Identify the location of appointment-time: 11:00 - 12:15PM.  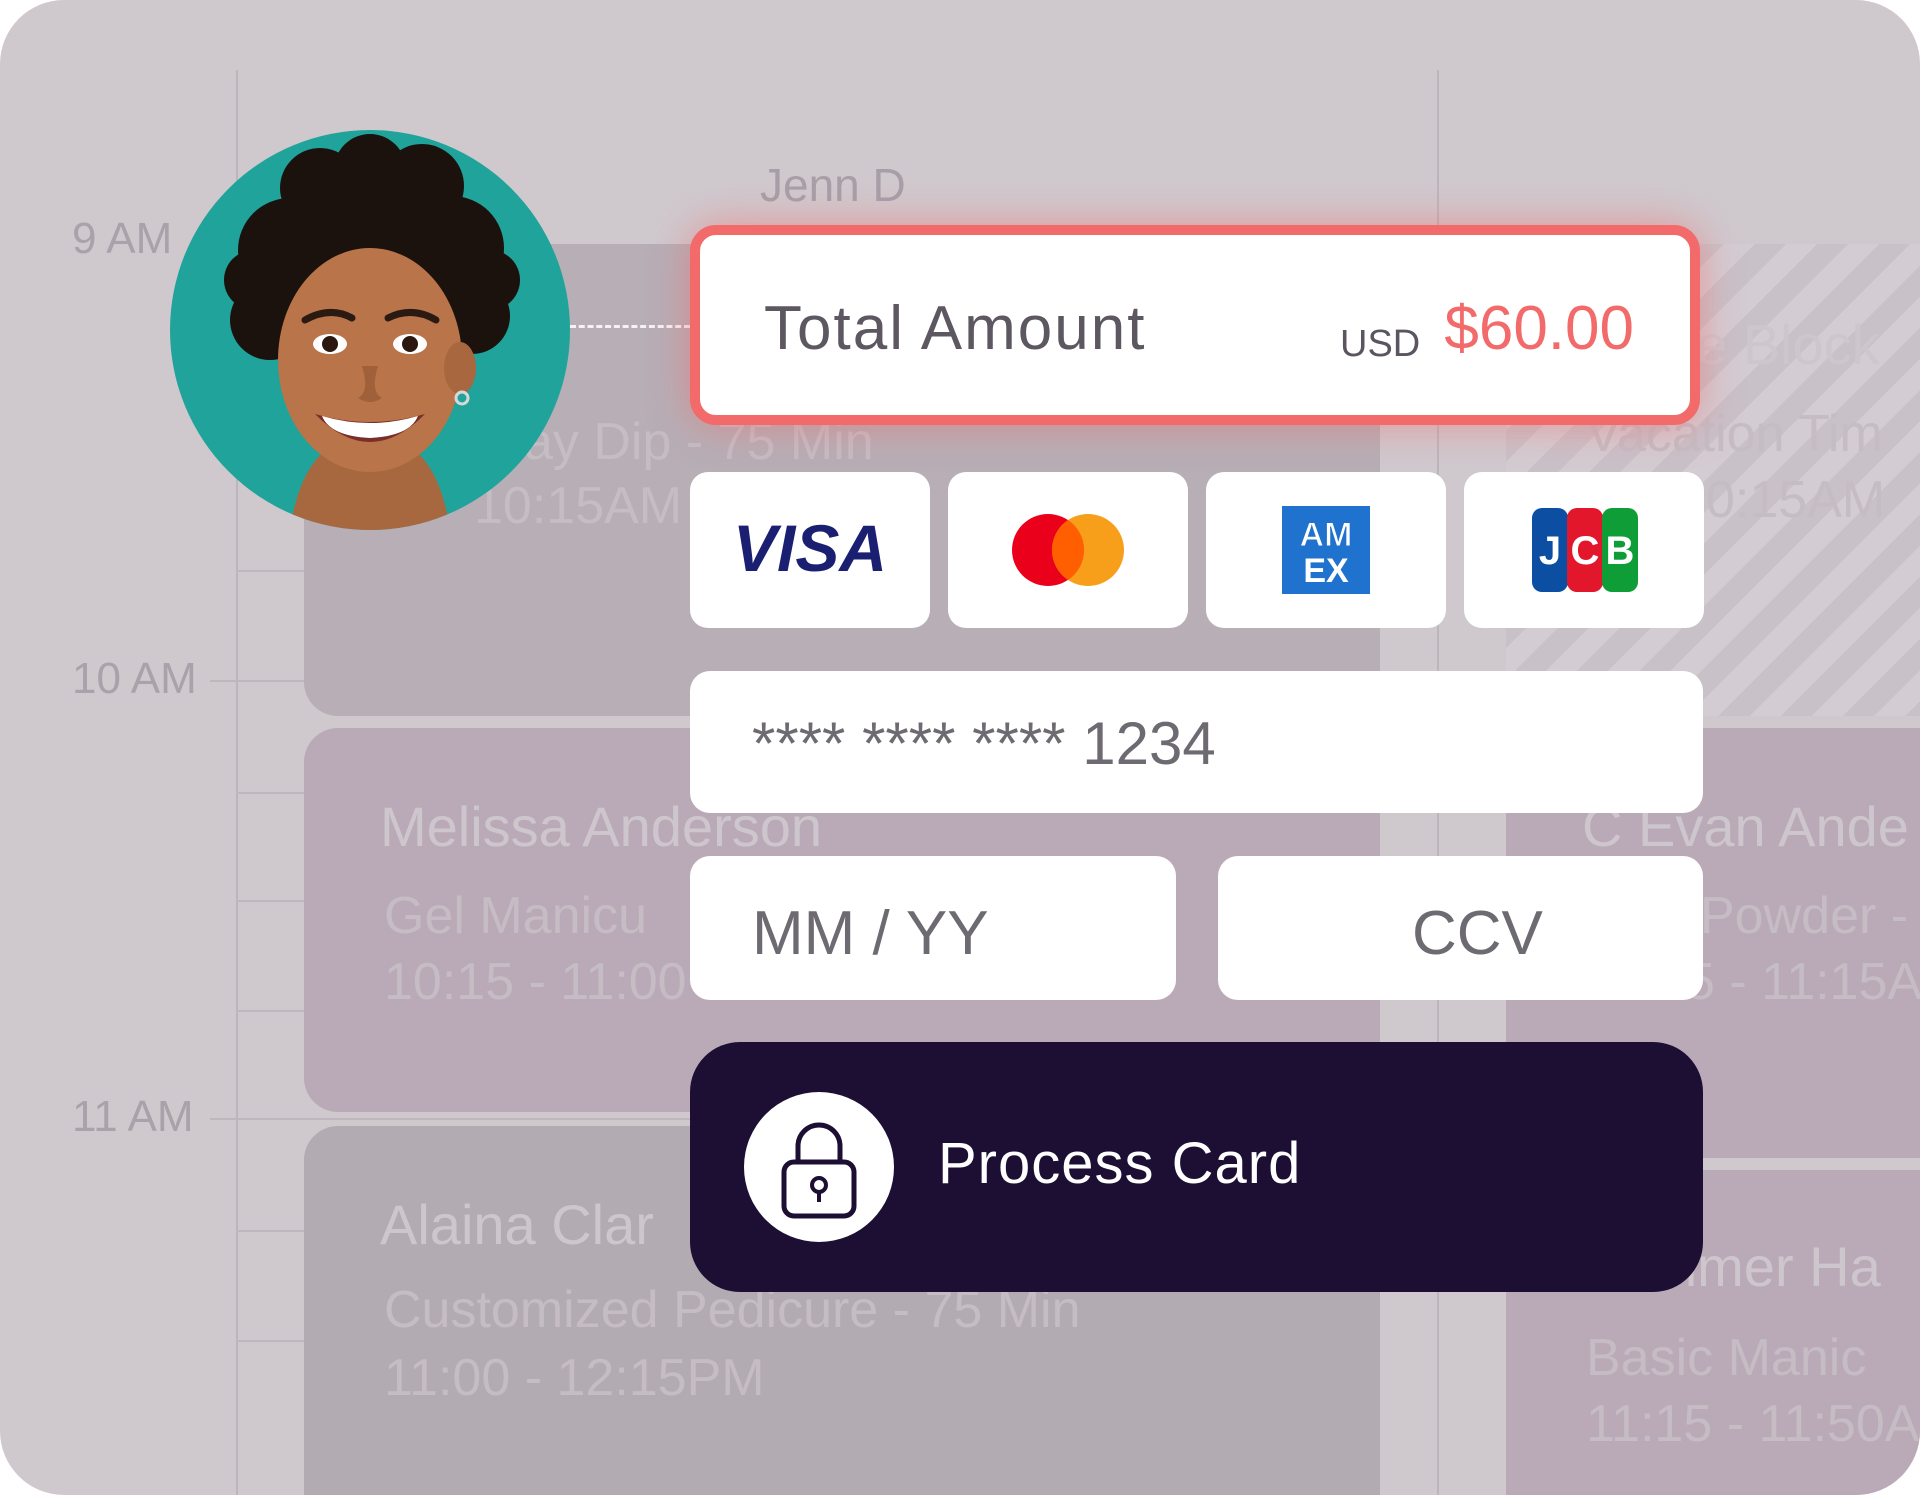
(574, 1378).